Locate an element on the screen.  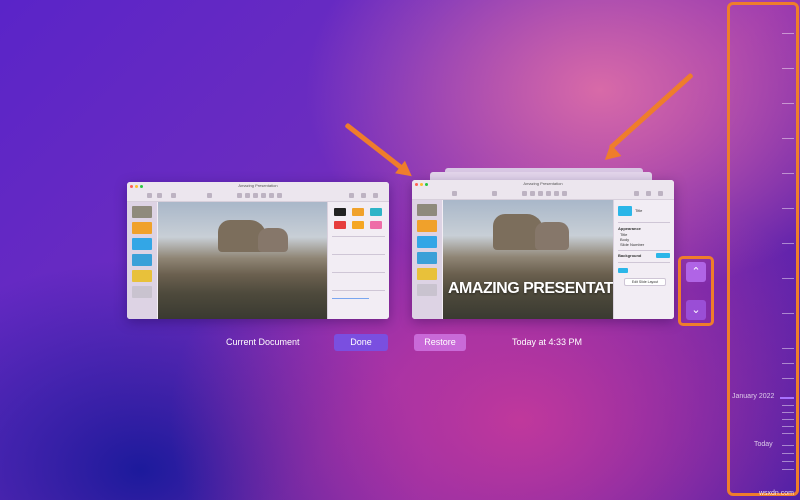
slide-title-text: AMAZING PRESENTATION is located at coordinates (544, 288).